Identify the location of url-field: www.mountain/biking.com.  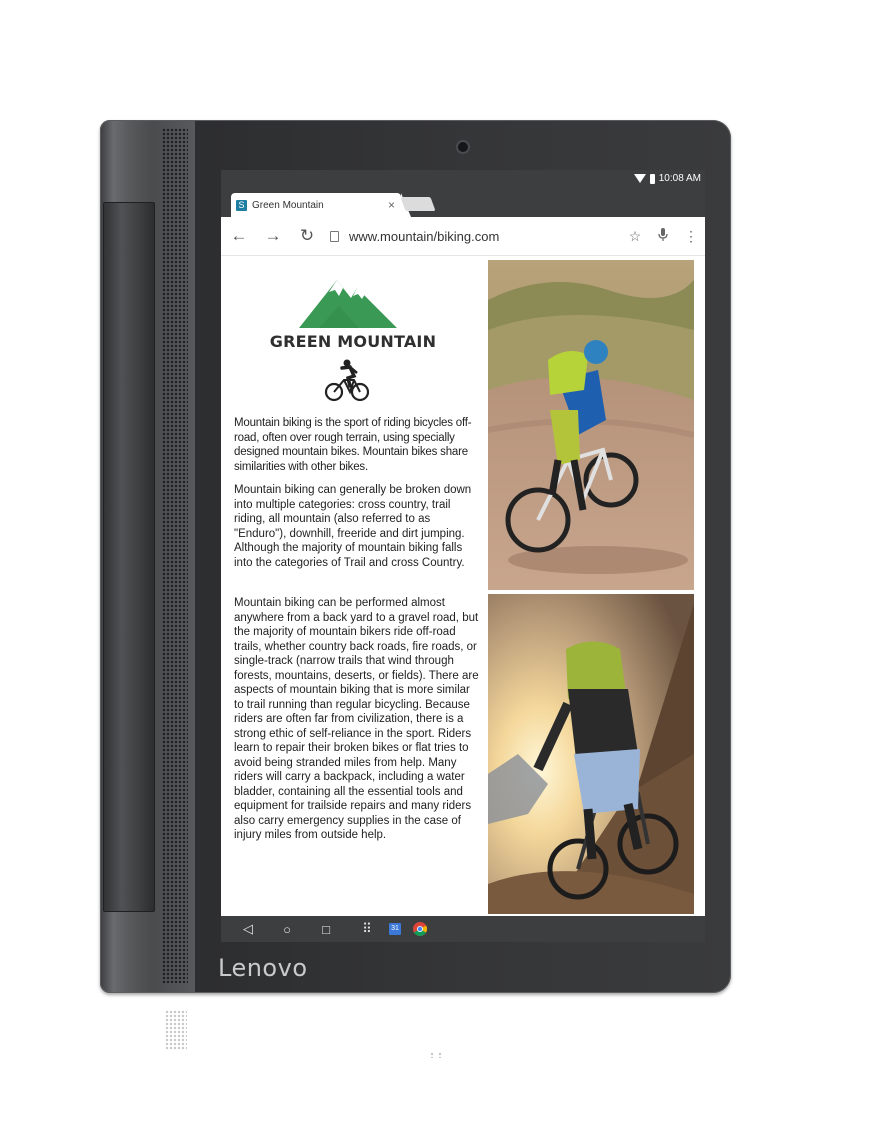
(485, 236).